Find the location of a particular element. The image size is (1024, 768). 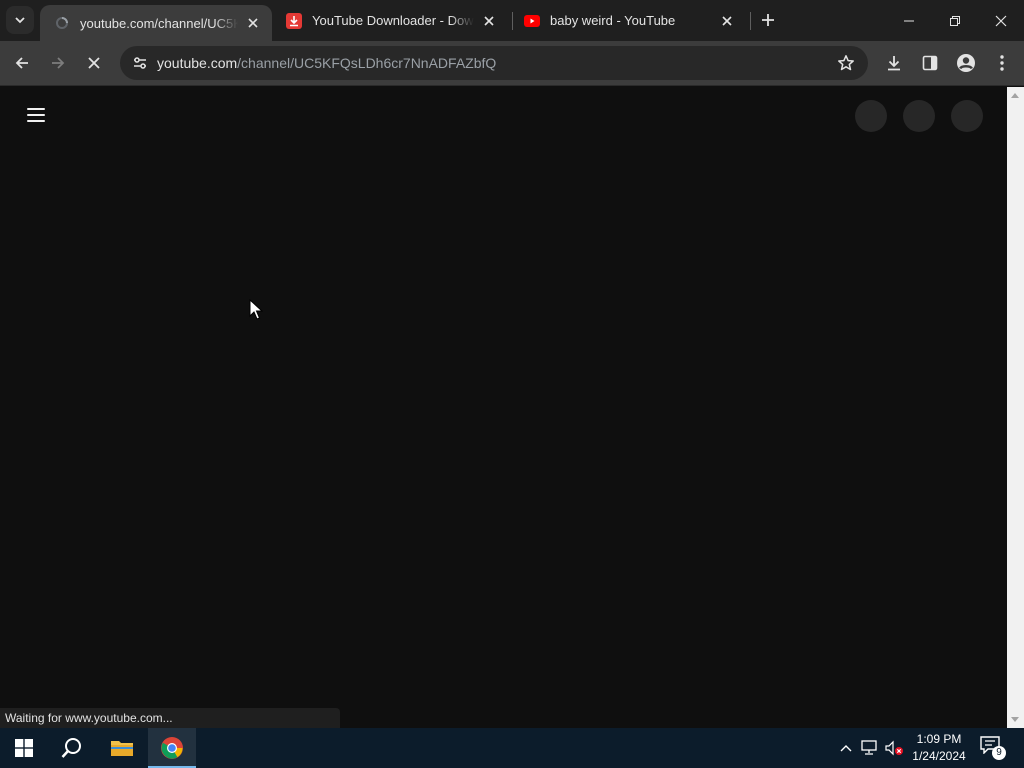

new-tab-button is located at coordinates (768, 20).